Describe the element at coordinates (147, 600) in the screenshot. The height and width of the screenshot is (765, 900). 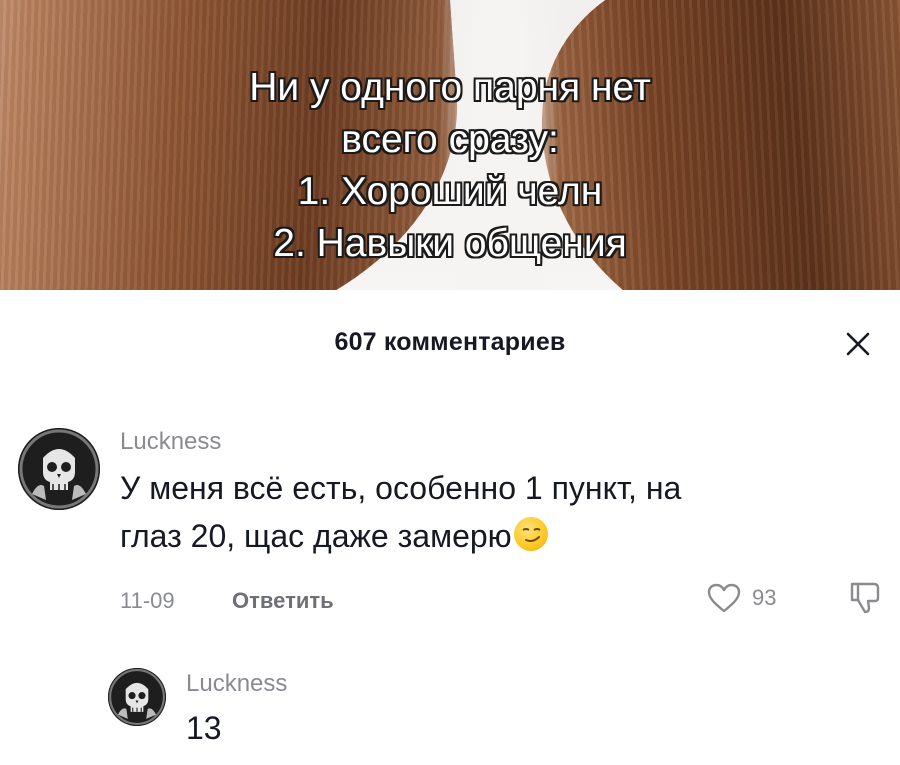
I see `comment-date: 11-09` at that location.